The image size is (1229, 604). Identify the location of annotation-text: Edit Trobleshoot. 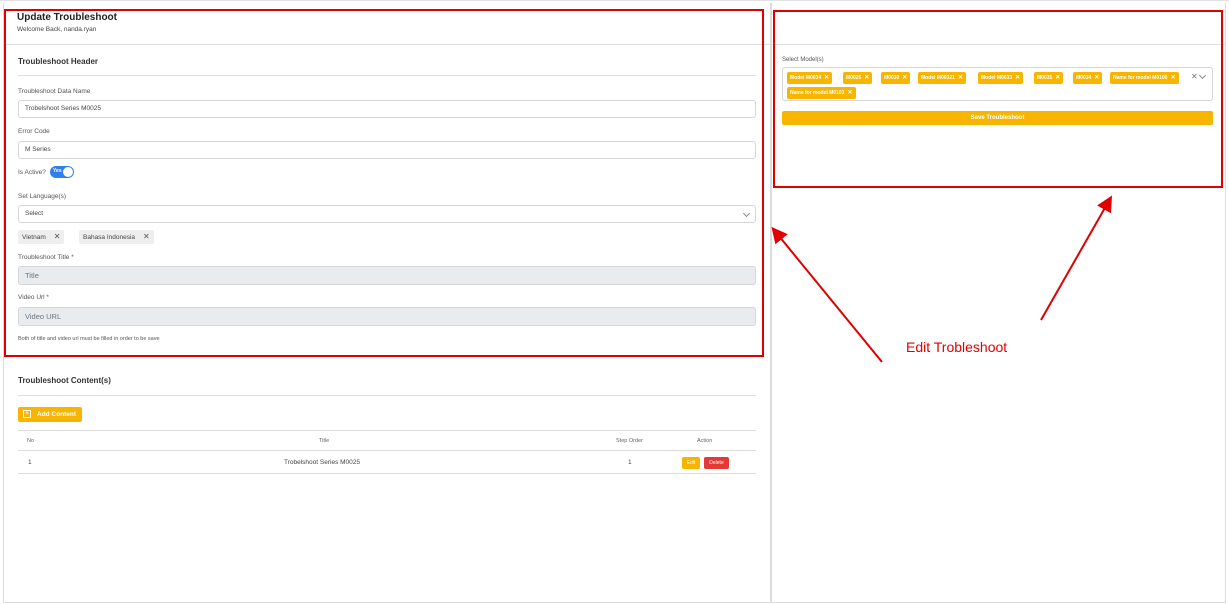
(957, 347).